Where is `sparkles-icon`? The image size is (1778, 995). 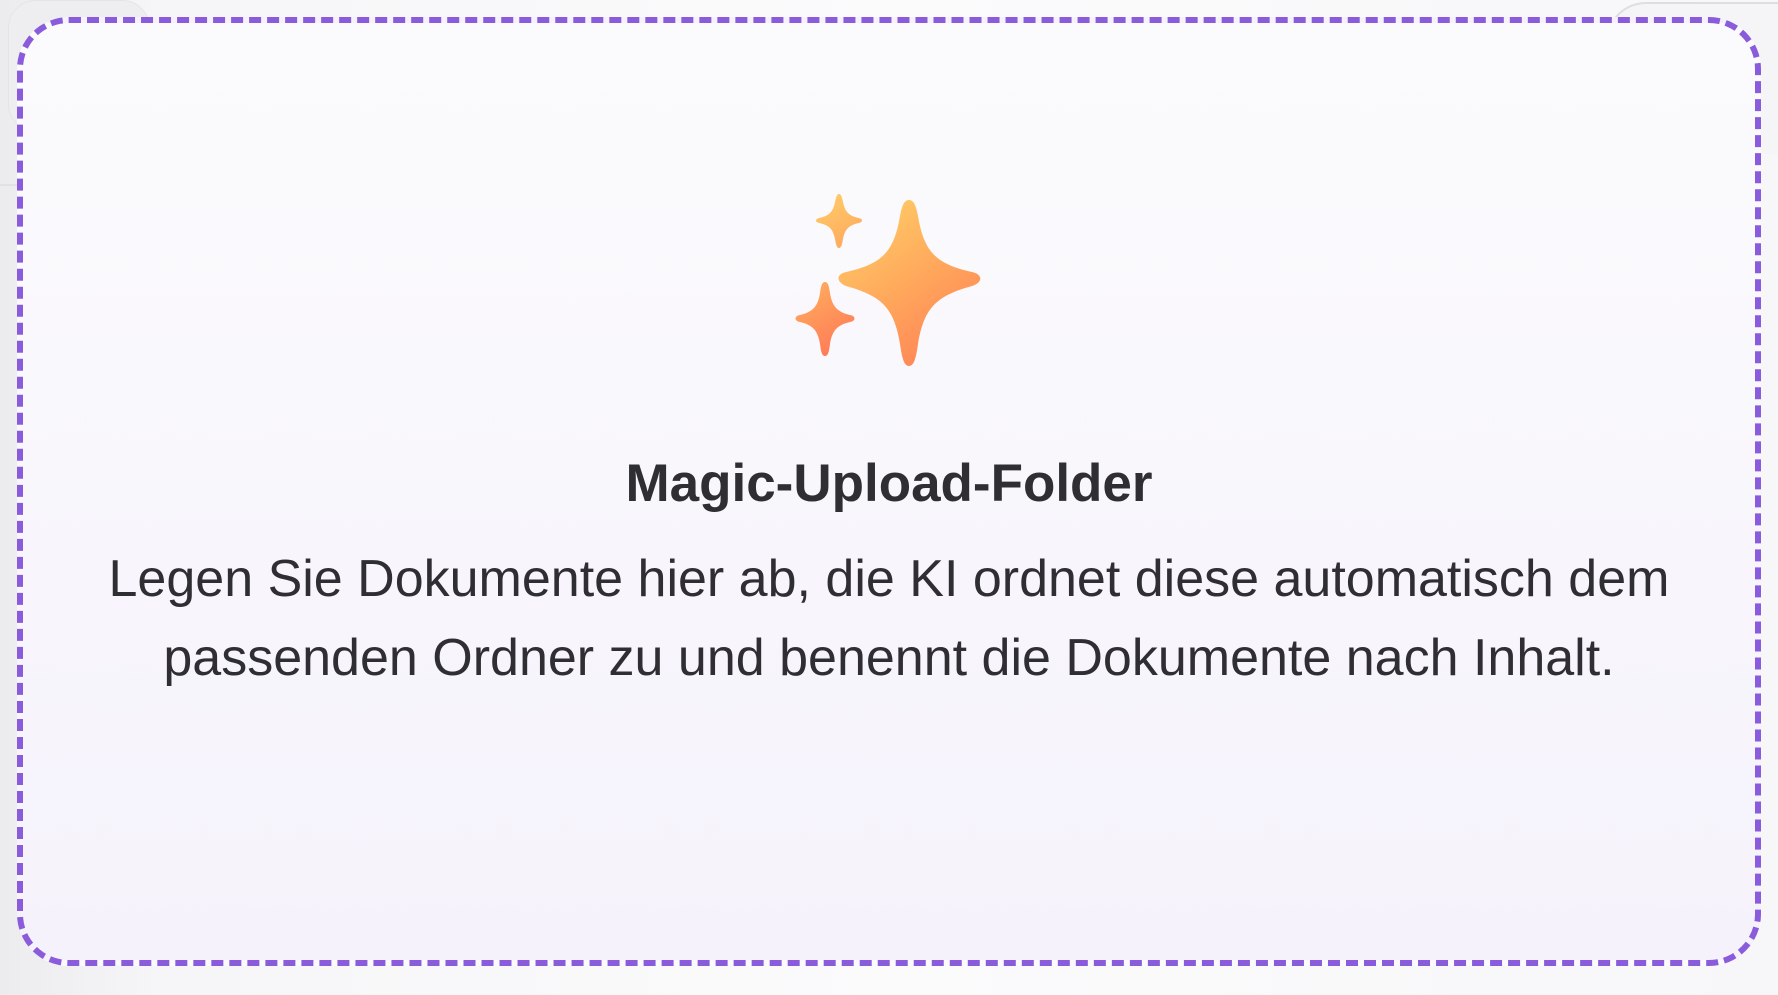 sparkles-icon is located at coordinates (888, 280).